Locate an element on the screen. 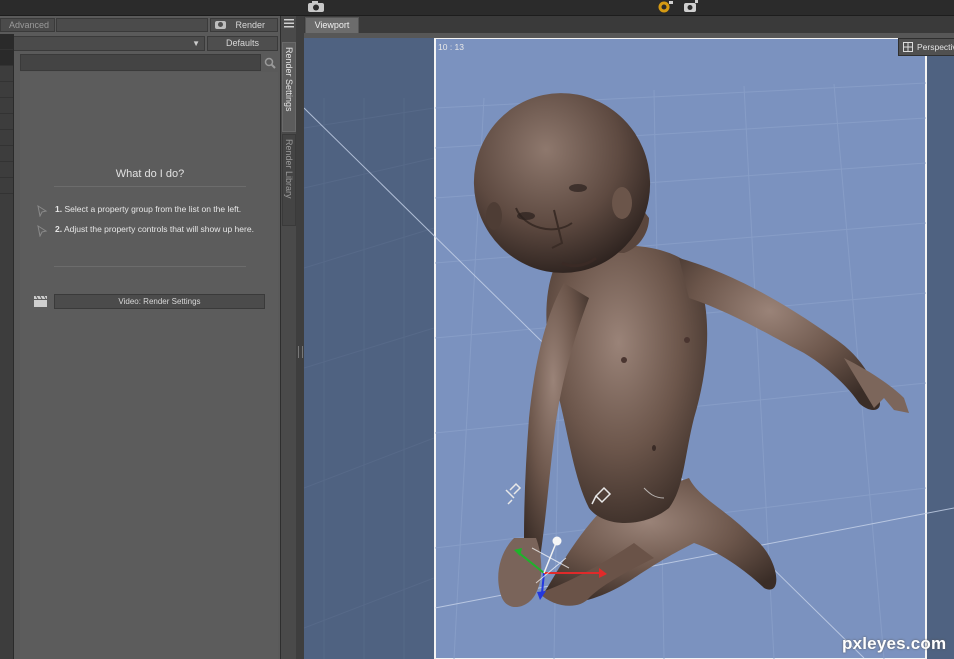 The height and width of the screenshot is (659, 954). video-render-settings-button: Video: Render Settings is located at coordinates (159, 301).